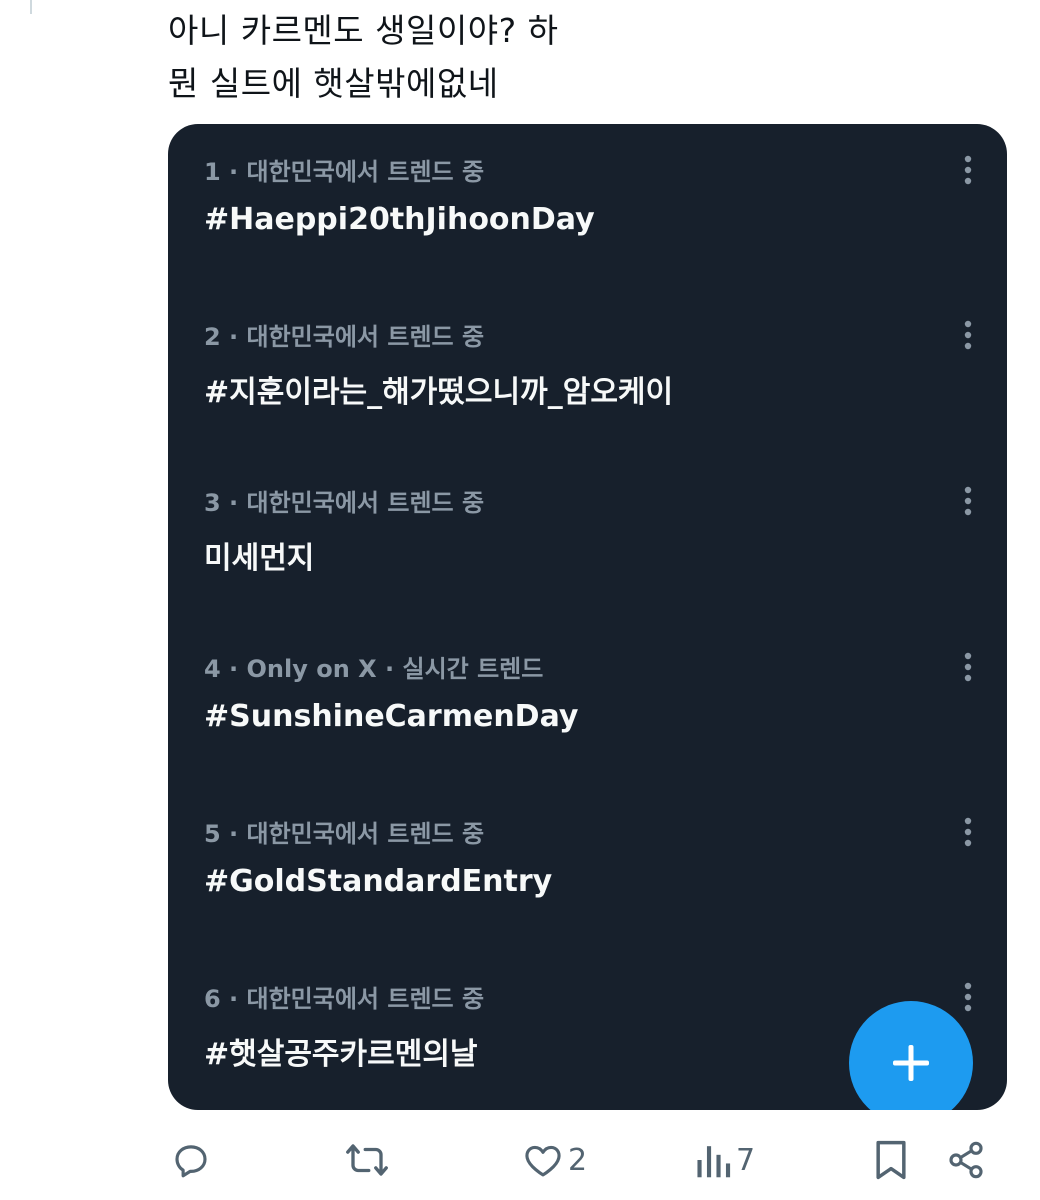 The image size is (1040, 1200). I want to click on retweet-button, so click(367, 1160).